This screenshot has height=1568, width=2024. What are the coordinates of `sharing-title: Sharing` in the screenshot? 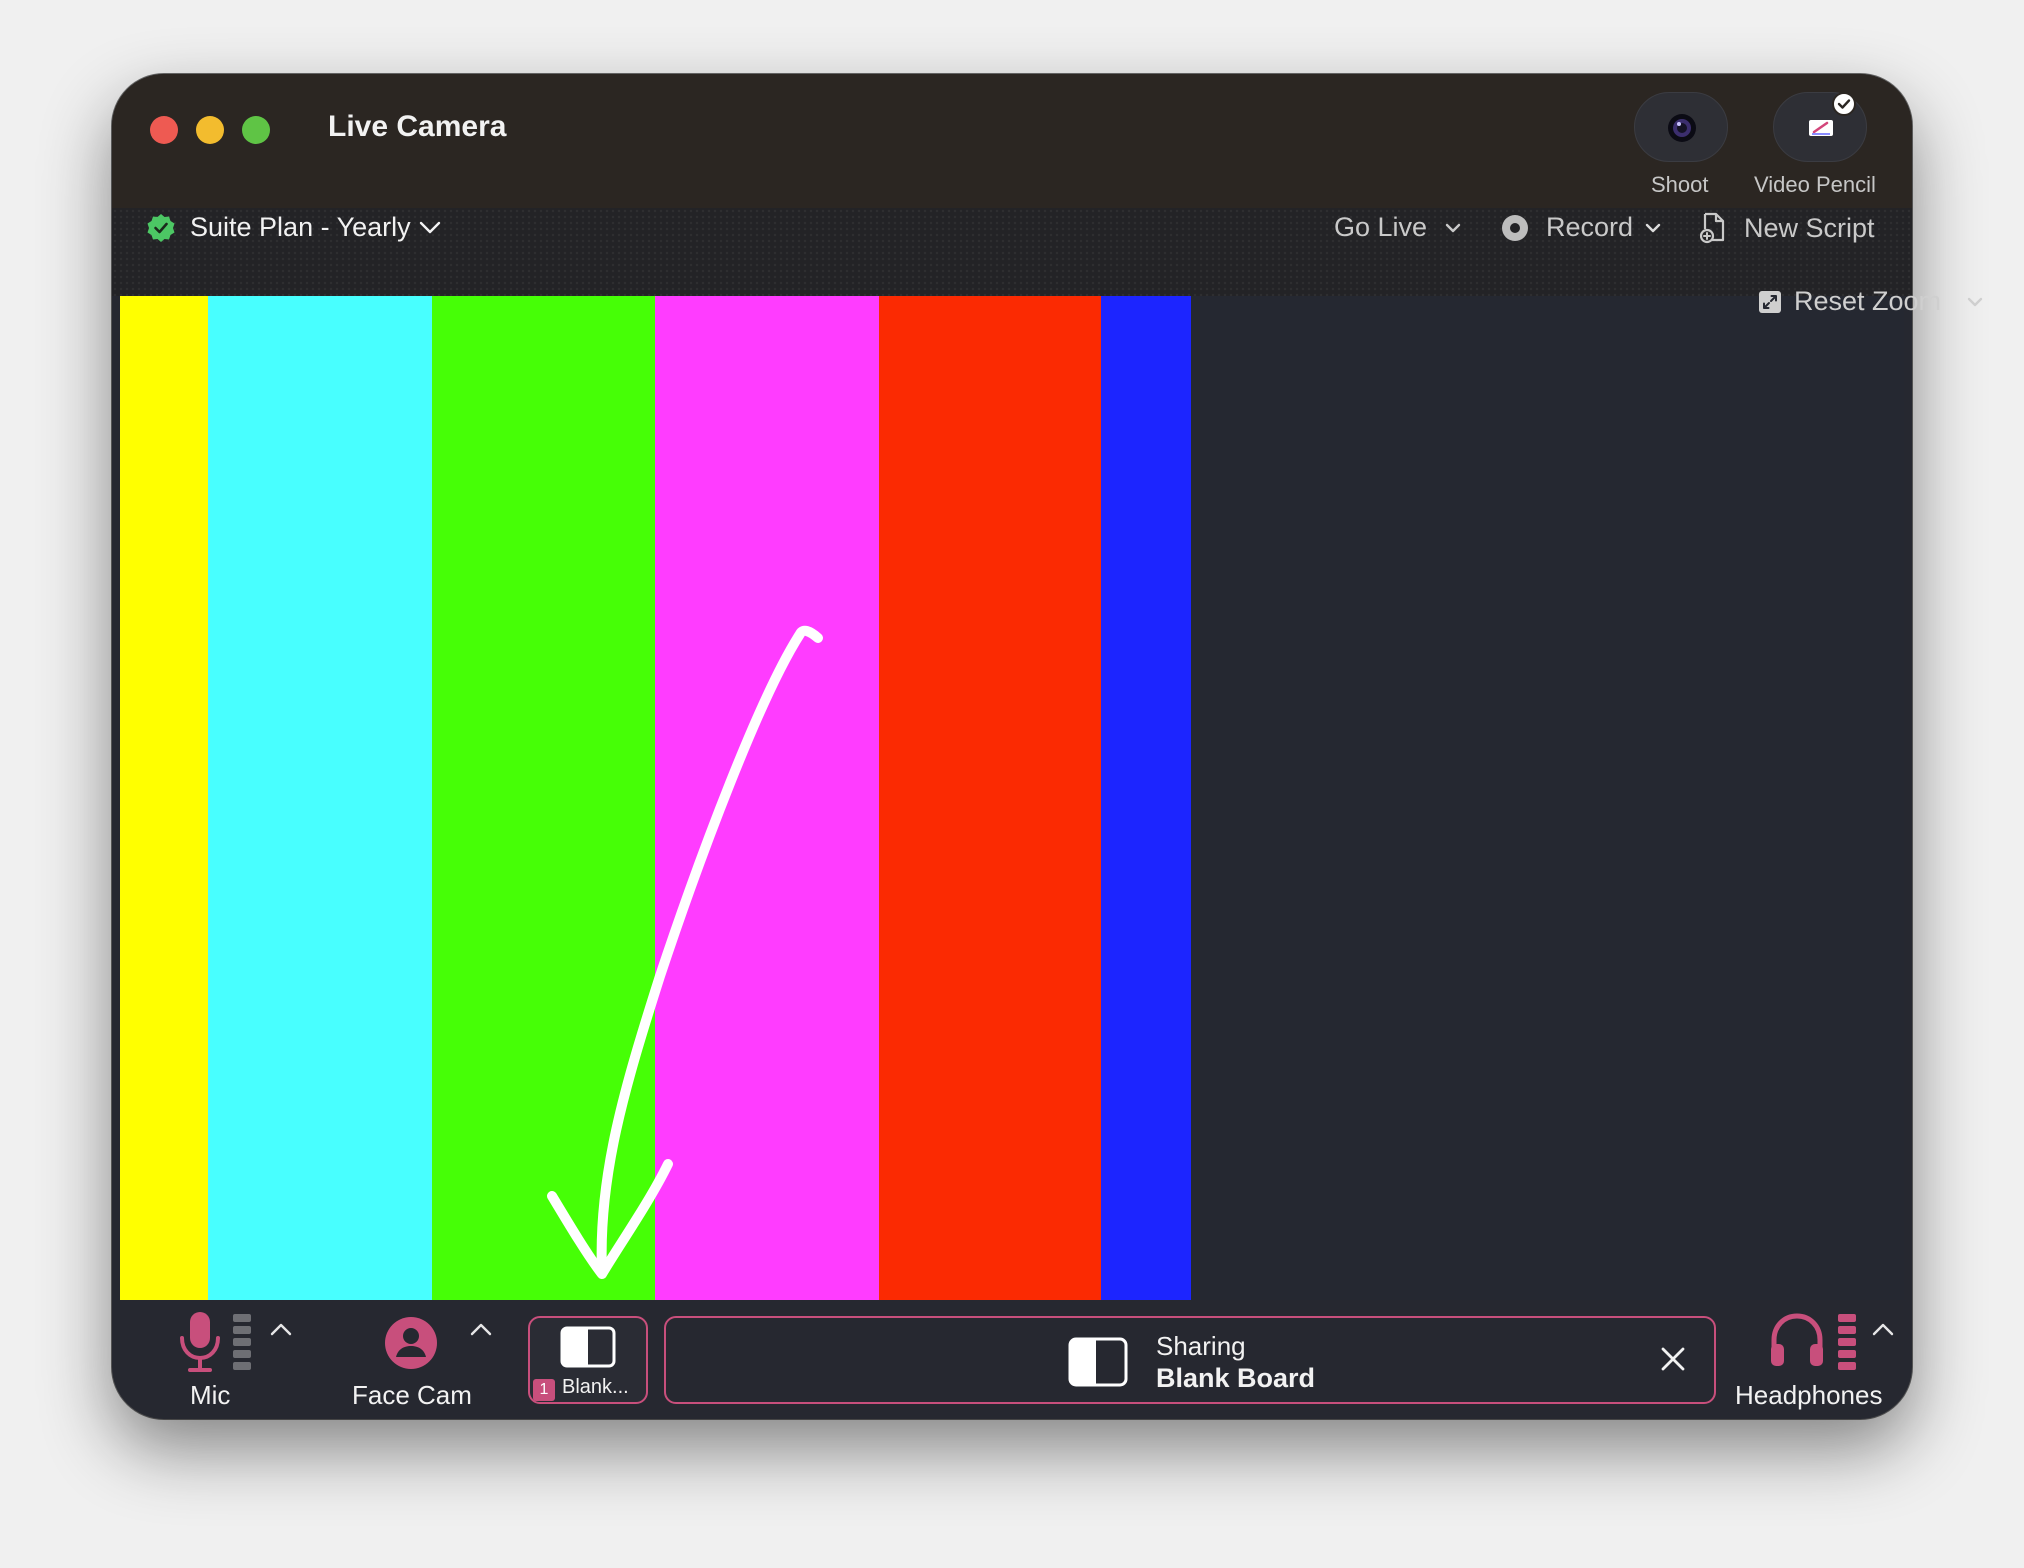 It's located at (1201, 1346).